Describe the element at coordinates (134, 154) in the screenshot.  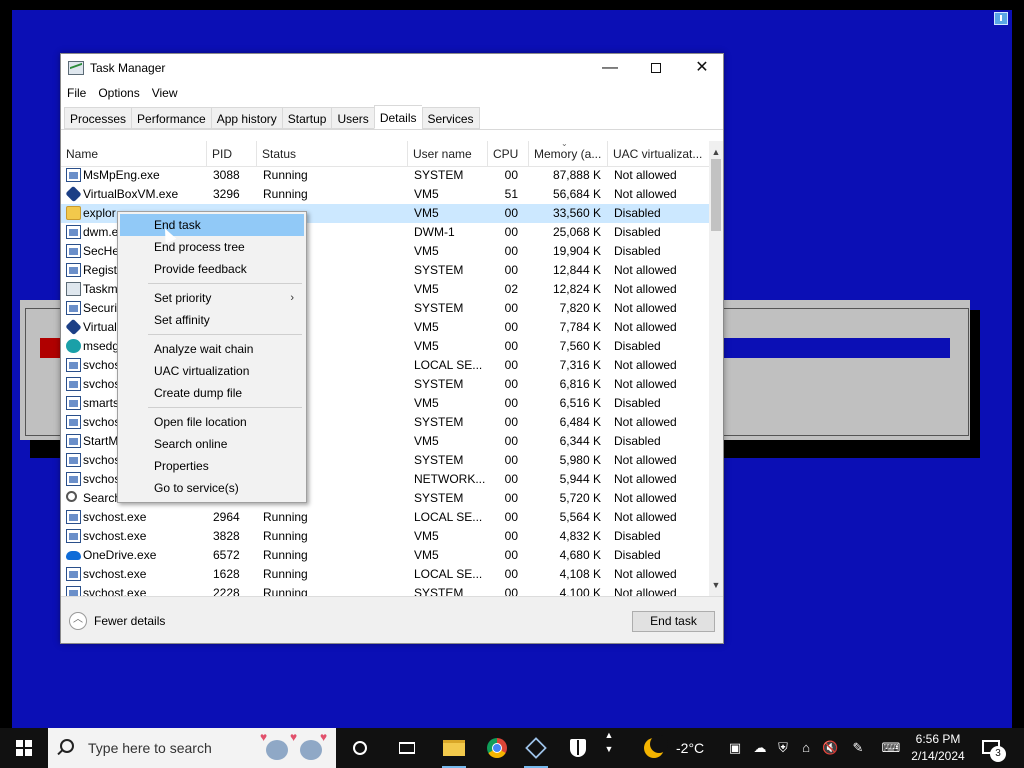
I see `column-header-name: Name` at that location.